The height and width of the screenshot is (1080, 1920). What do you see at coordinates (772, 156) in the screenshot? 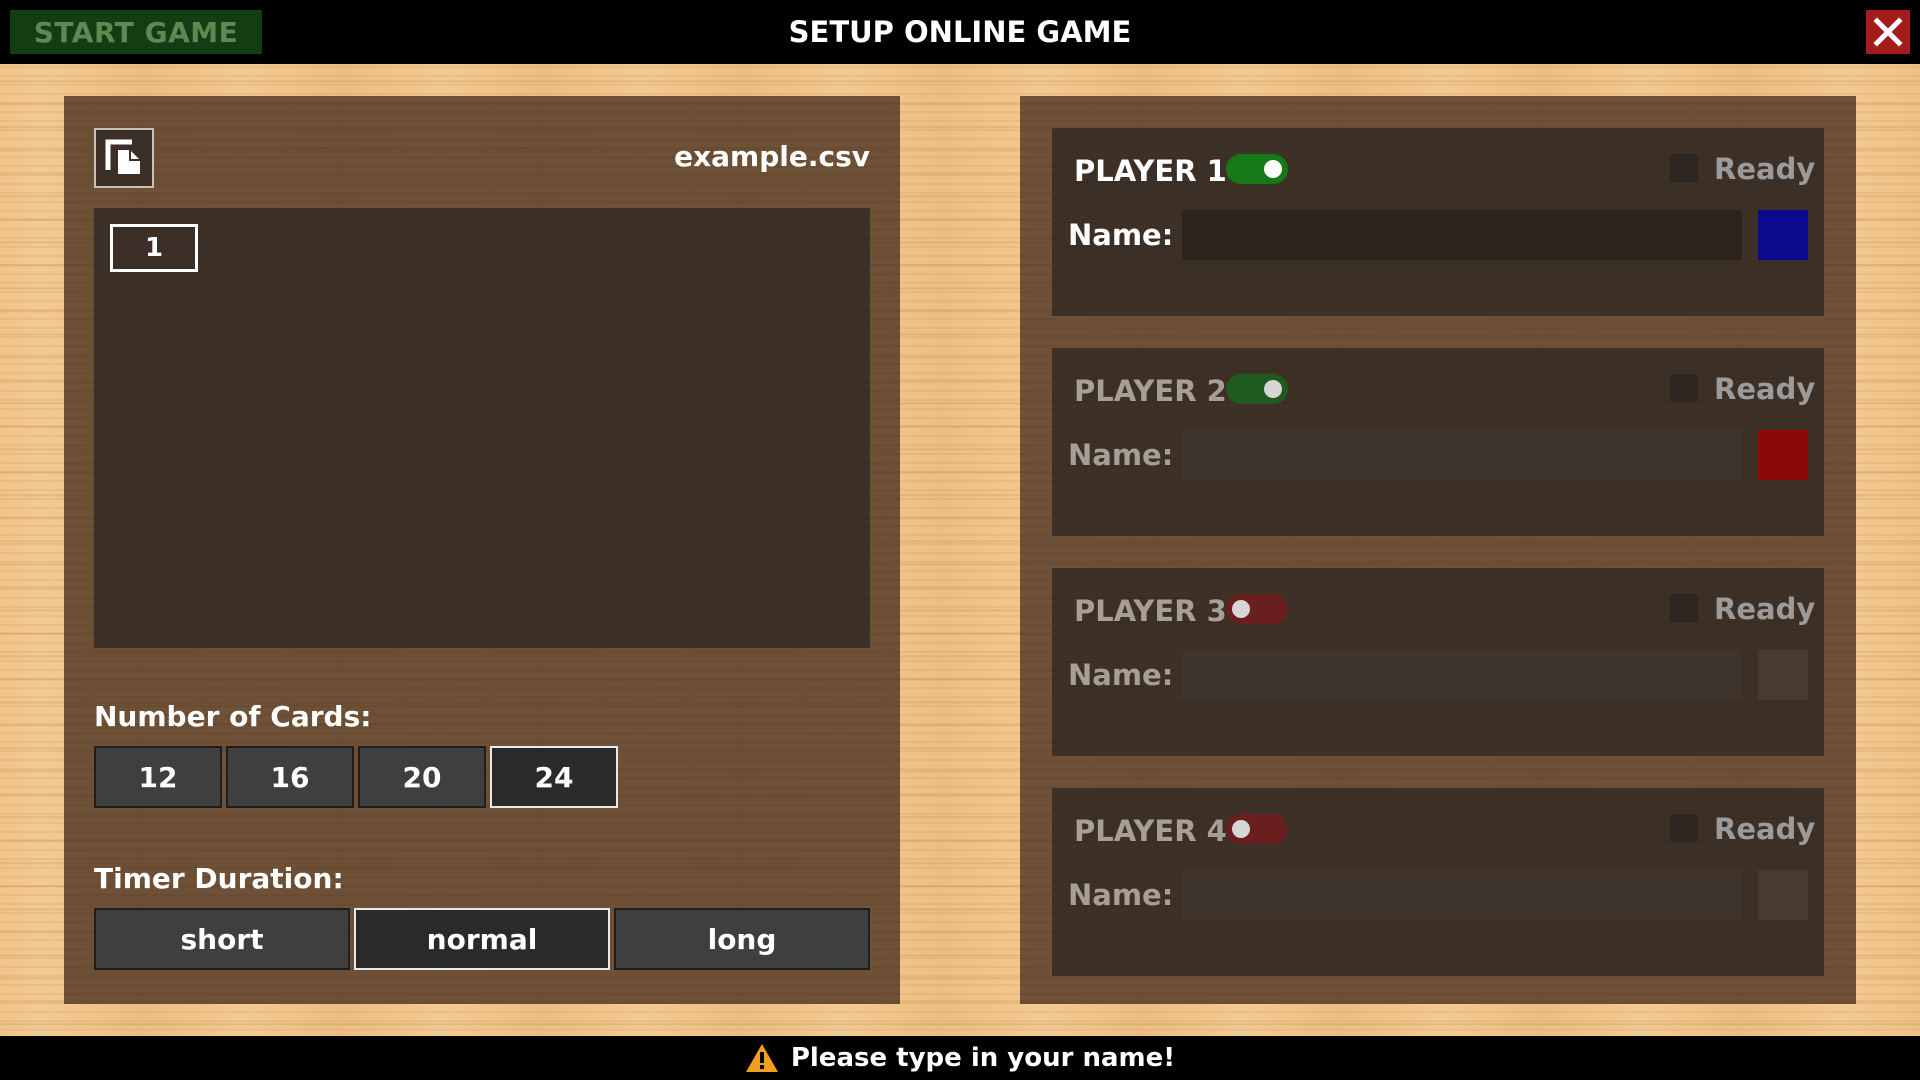
I see `deck-file-name: example.csv` at bounding box center [772, 156].